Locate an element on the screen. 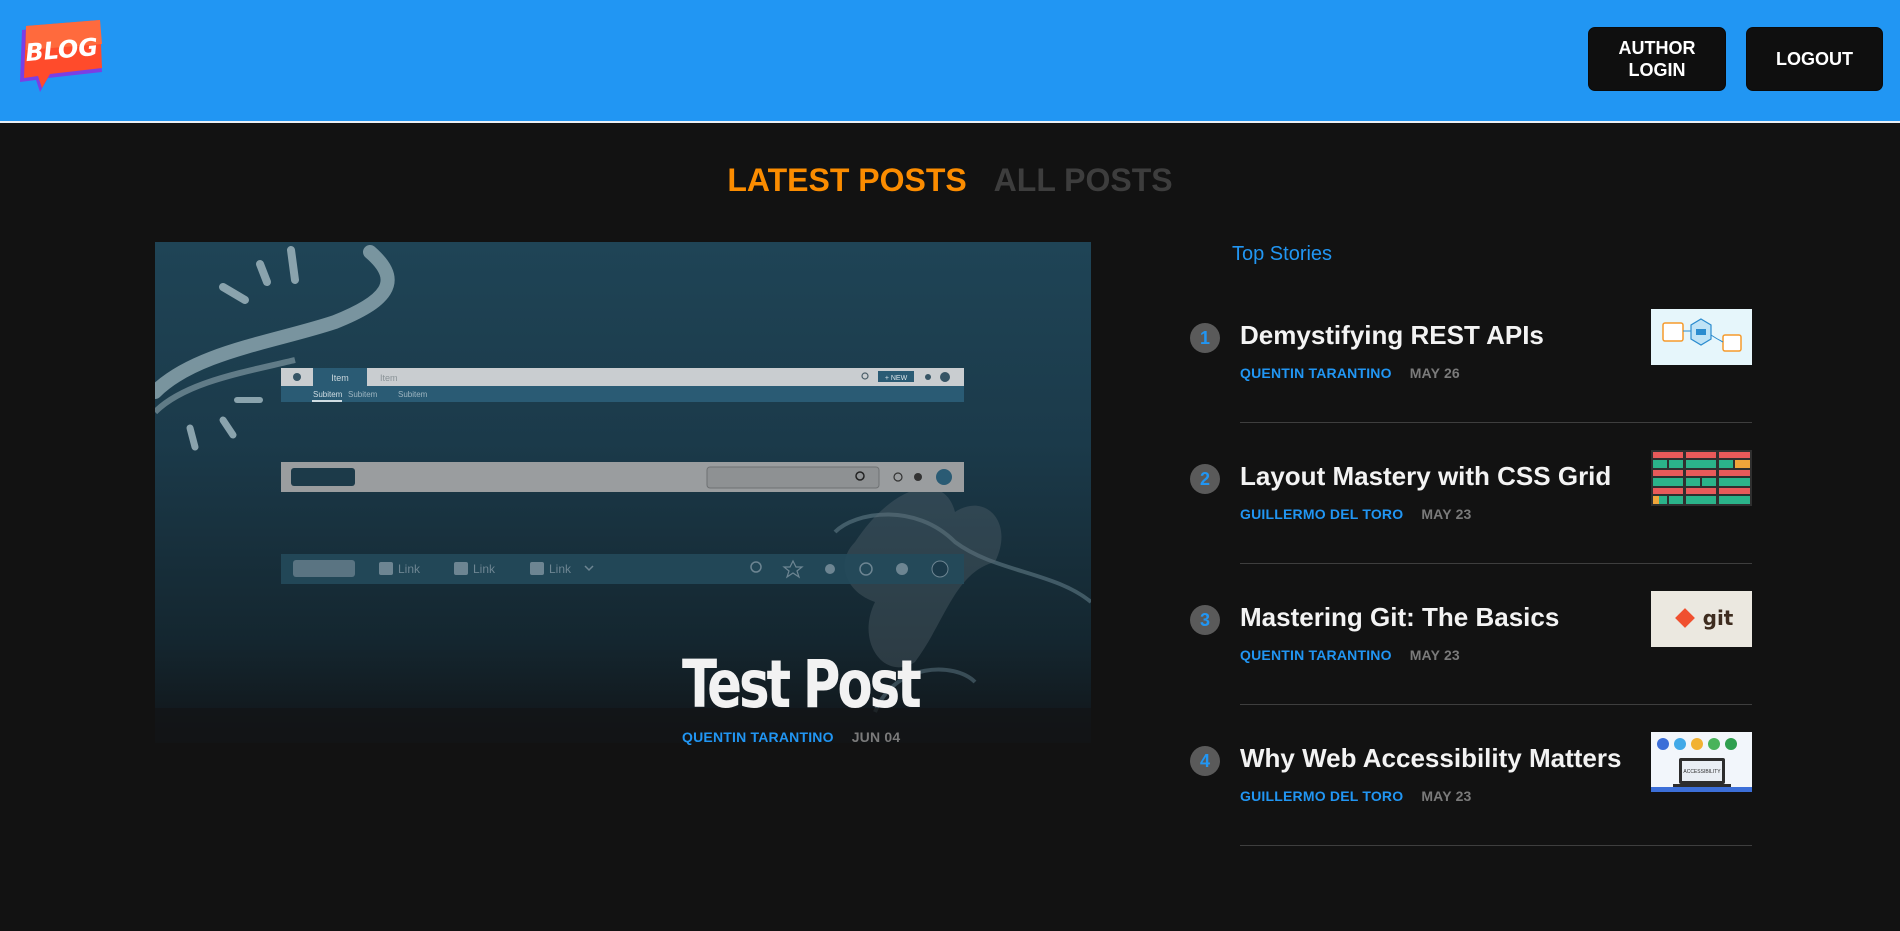 The width and height of the screenshot is (1900, 931). story-title: Layout Mastery with CSS Grid is located at coordinates (1425, 476).